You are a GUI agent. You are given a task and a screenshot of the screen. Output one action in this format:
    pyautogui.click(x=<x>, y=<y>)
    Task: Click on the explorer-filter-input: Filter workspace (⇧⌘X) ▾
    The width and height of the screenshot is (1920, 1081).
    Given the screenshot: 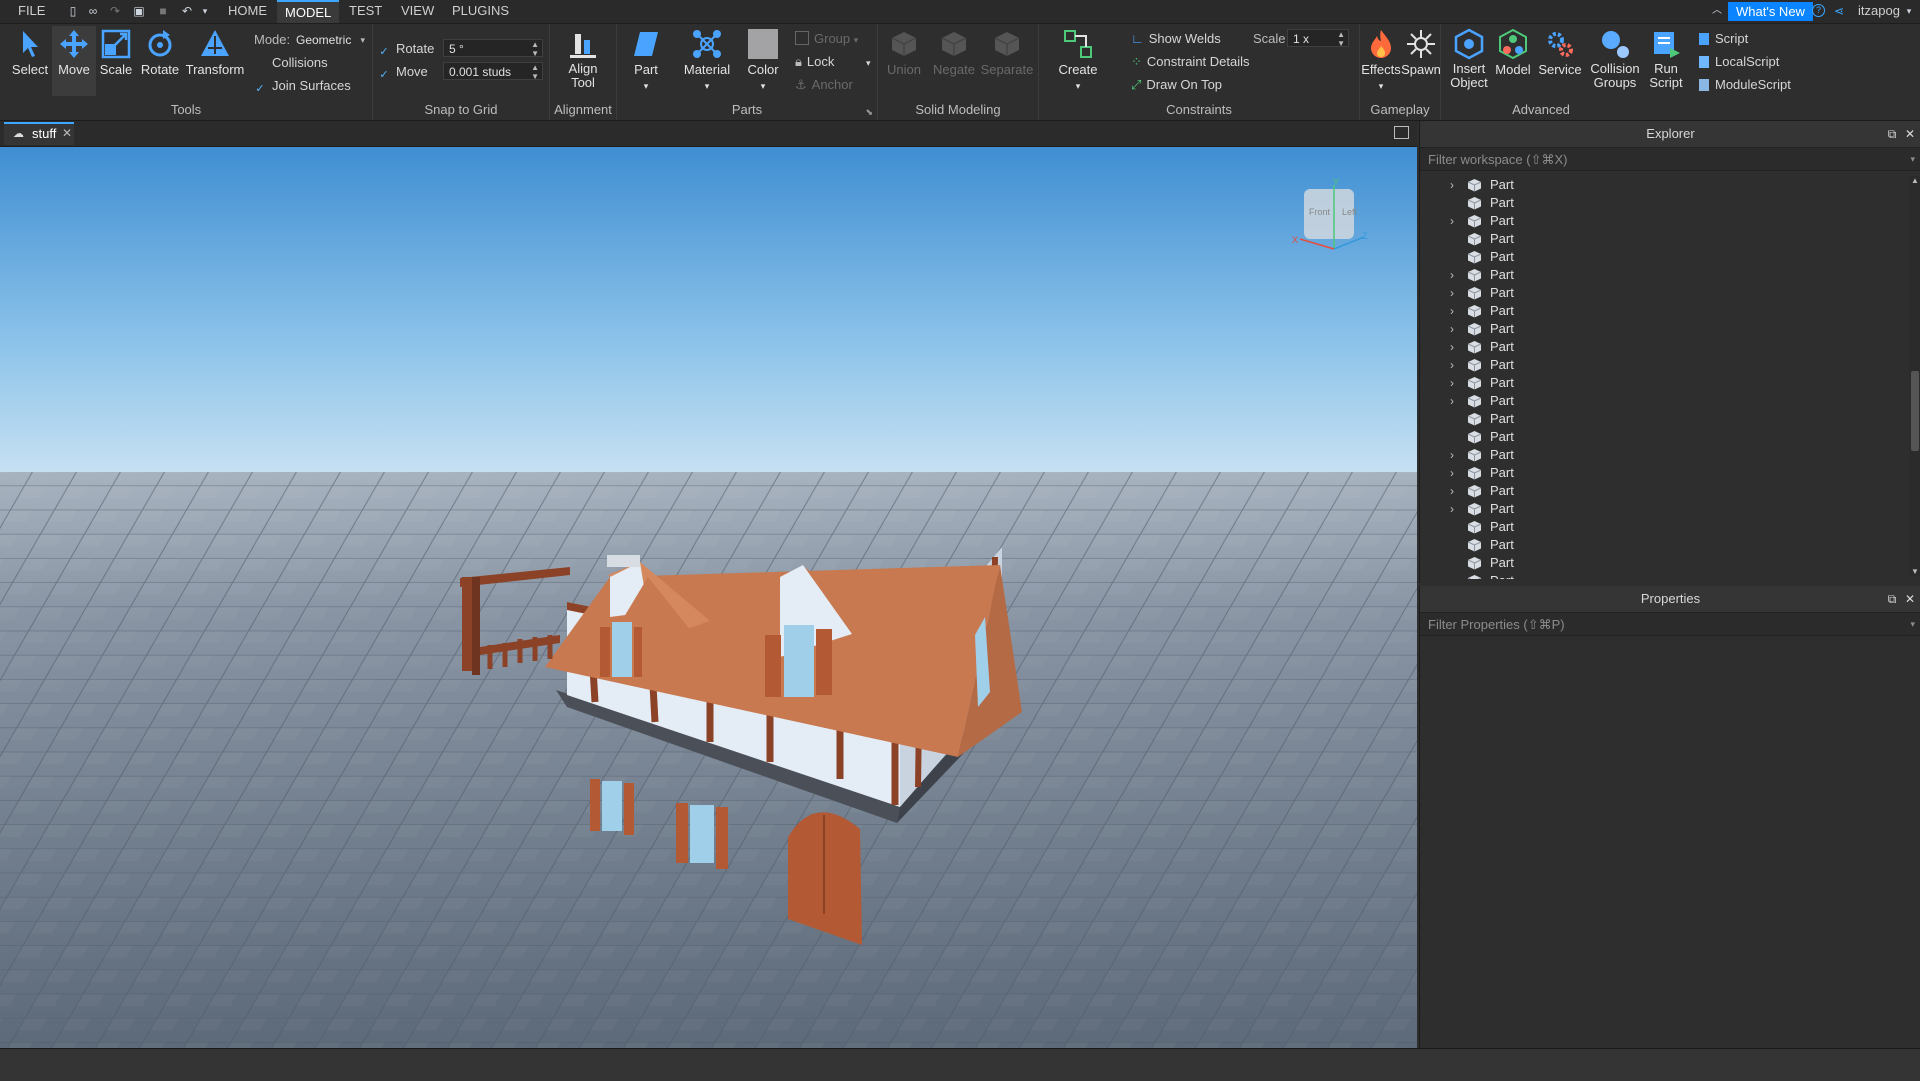 What is the action you would take?
    pyautogui.click(x=1670, y=159)
    